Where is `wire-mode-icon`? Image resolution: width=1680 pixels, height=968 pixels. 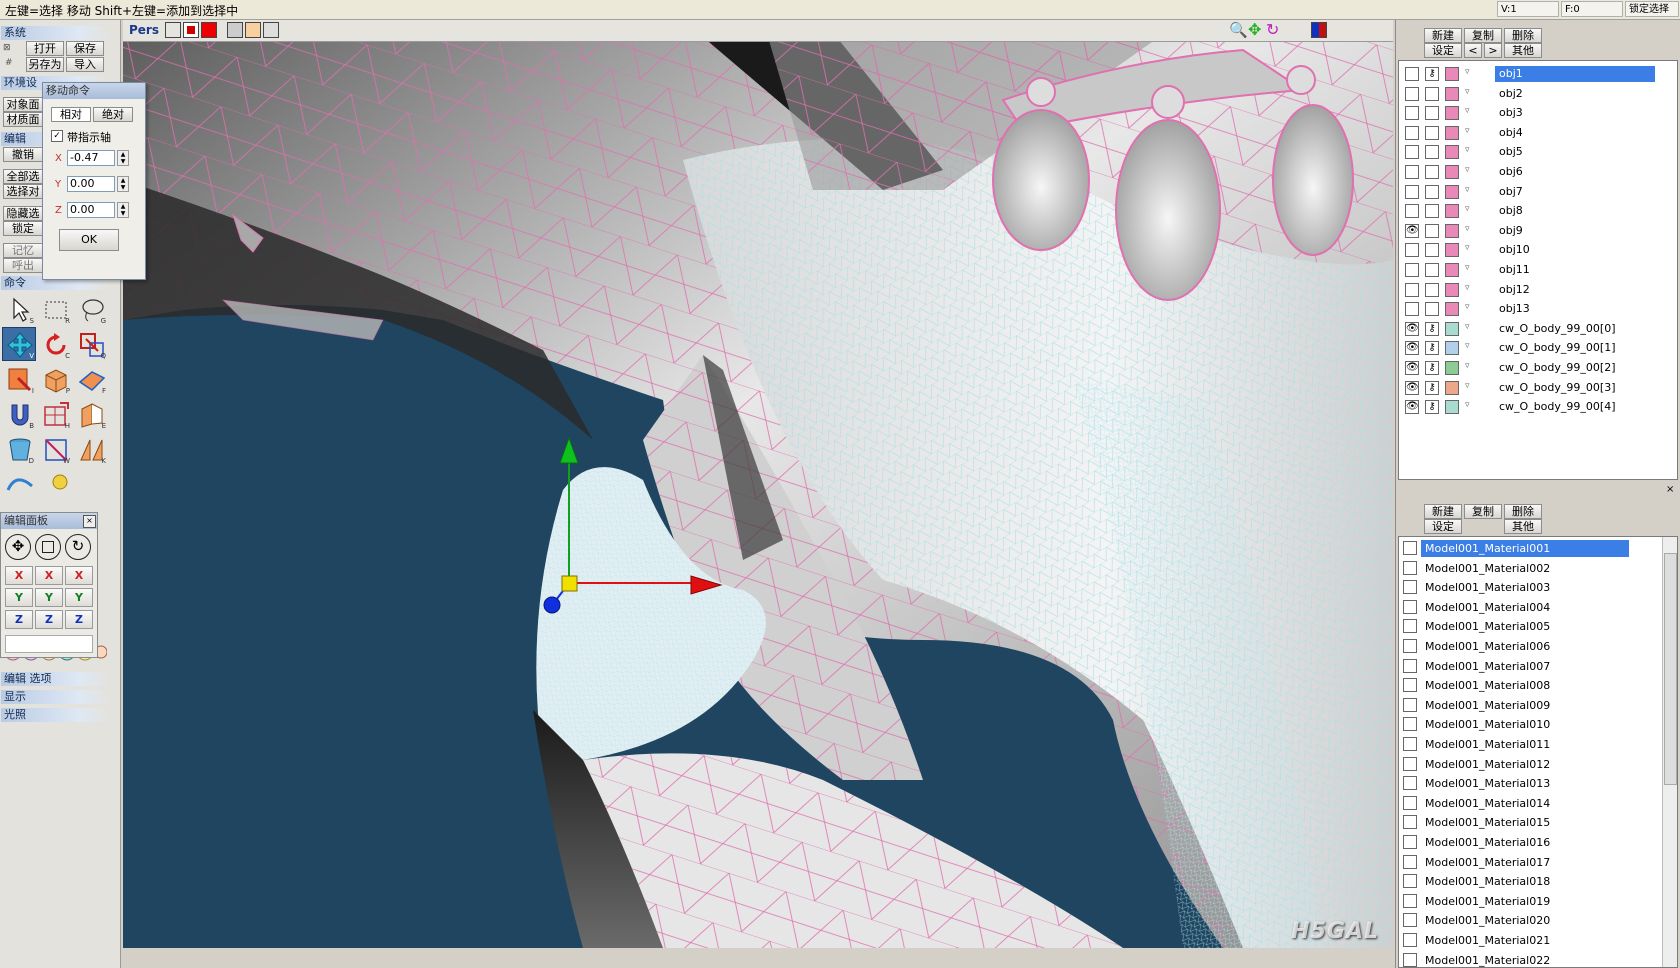 wire-mode-icon is located at coordinates (191, 30).